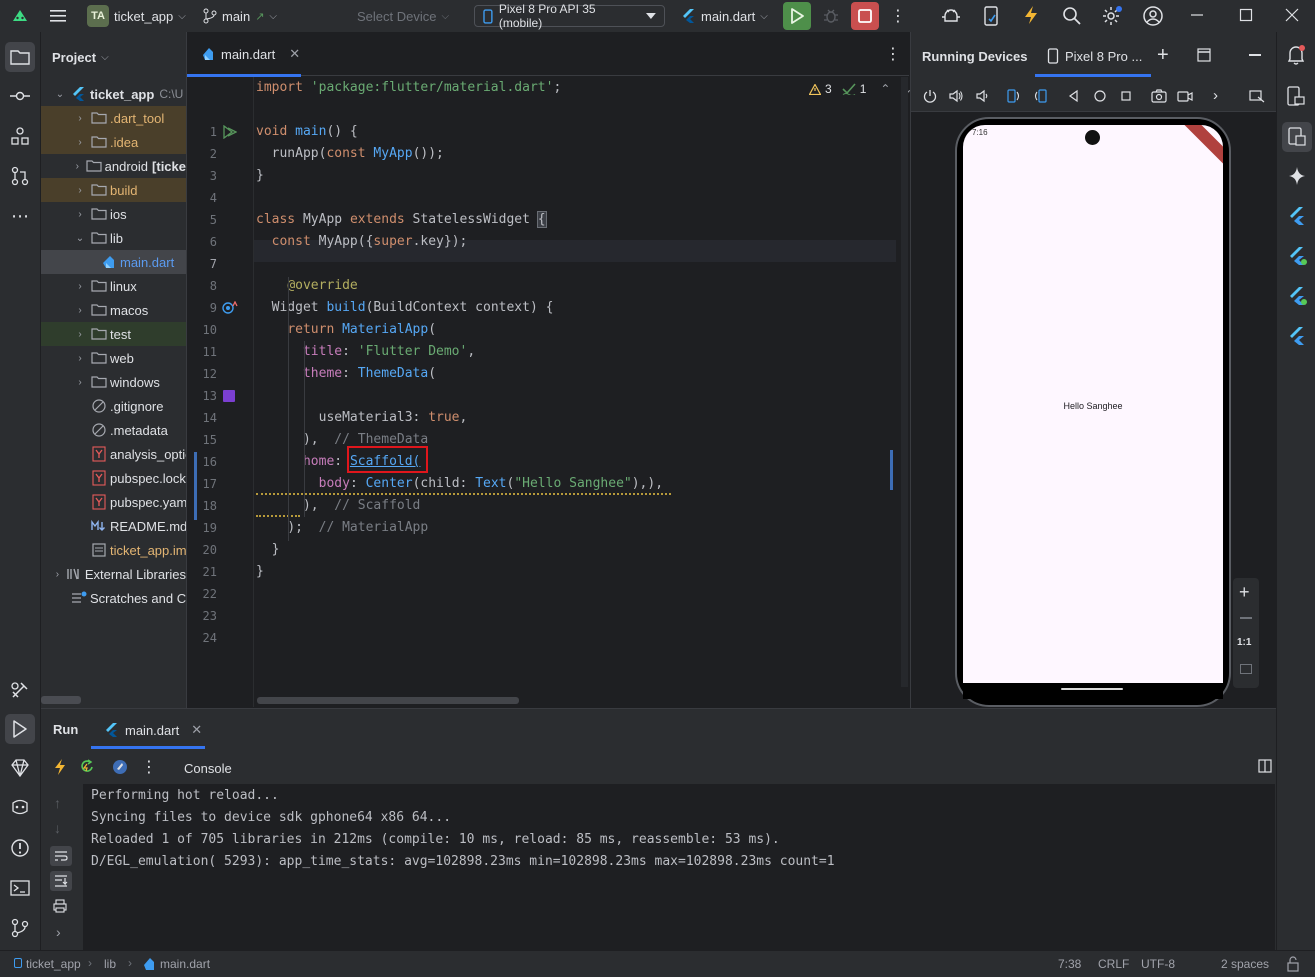  What do you see at coordinates (1069, 964) in the screenshot?
I see `caret-position: 7:38` at bounding box center [1069, 964].